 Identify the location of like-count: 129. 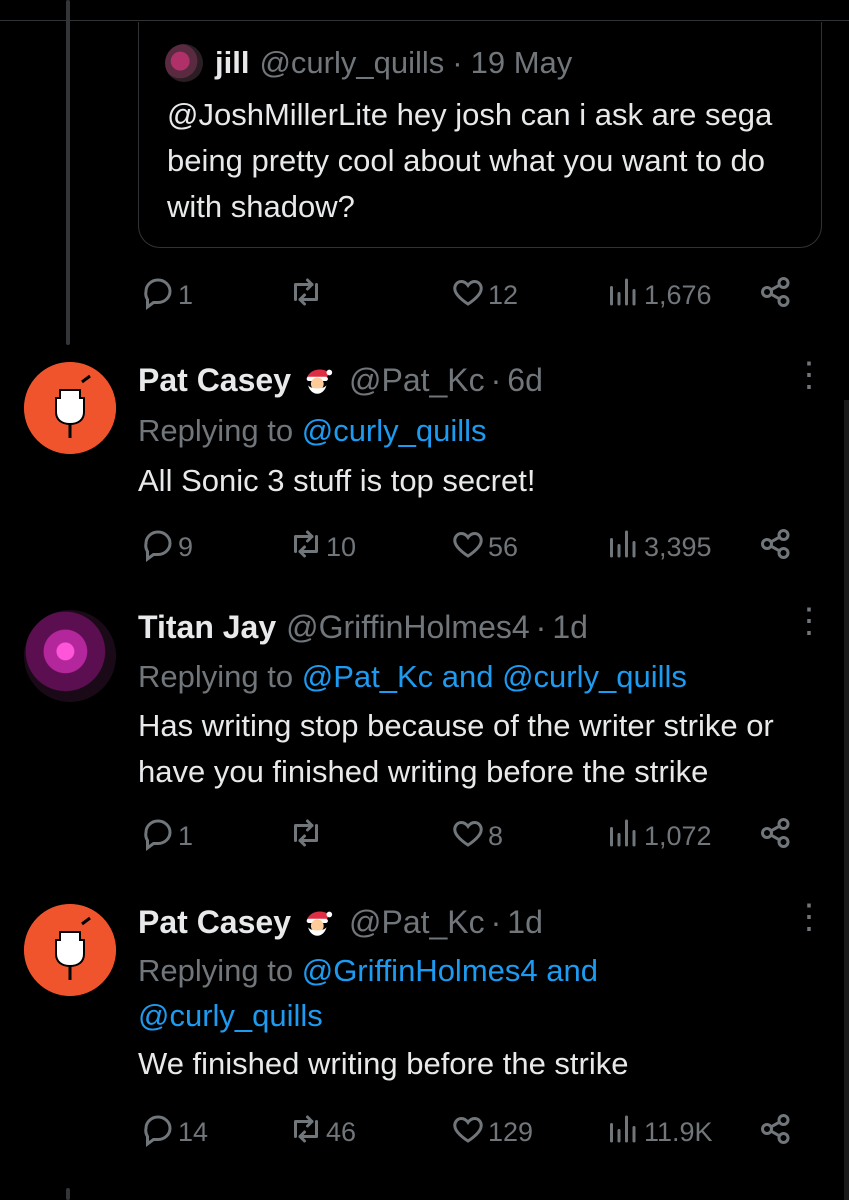
(511, 1132).